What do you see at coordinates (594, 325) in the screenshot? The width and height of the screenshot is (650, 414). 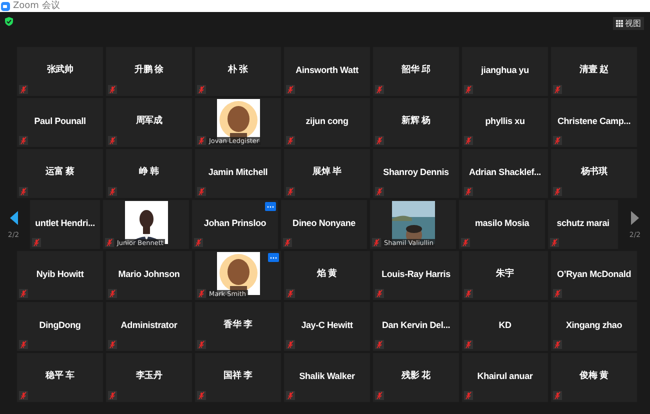 I see `participant-name: Xingang zhao` at bounding box center [594, 325].